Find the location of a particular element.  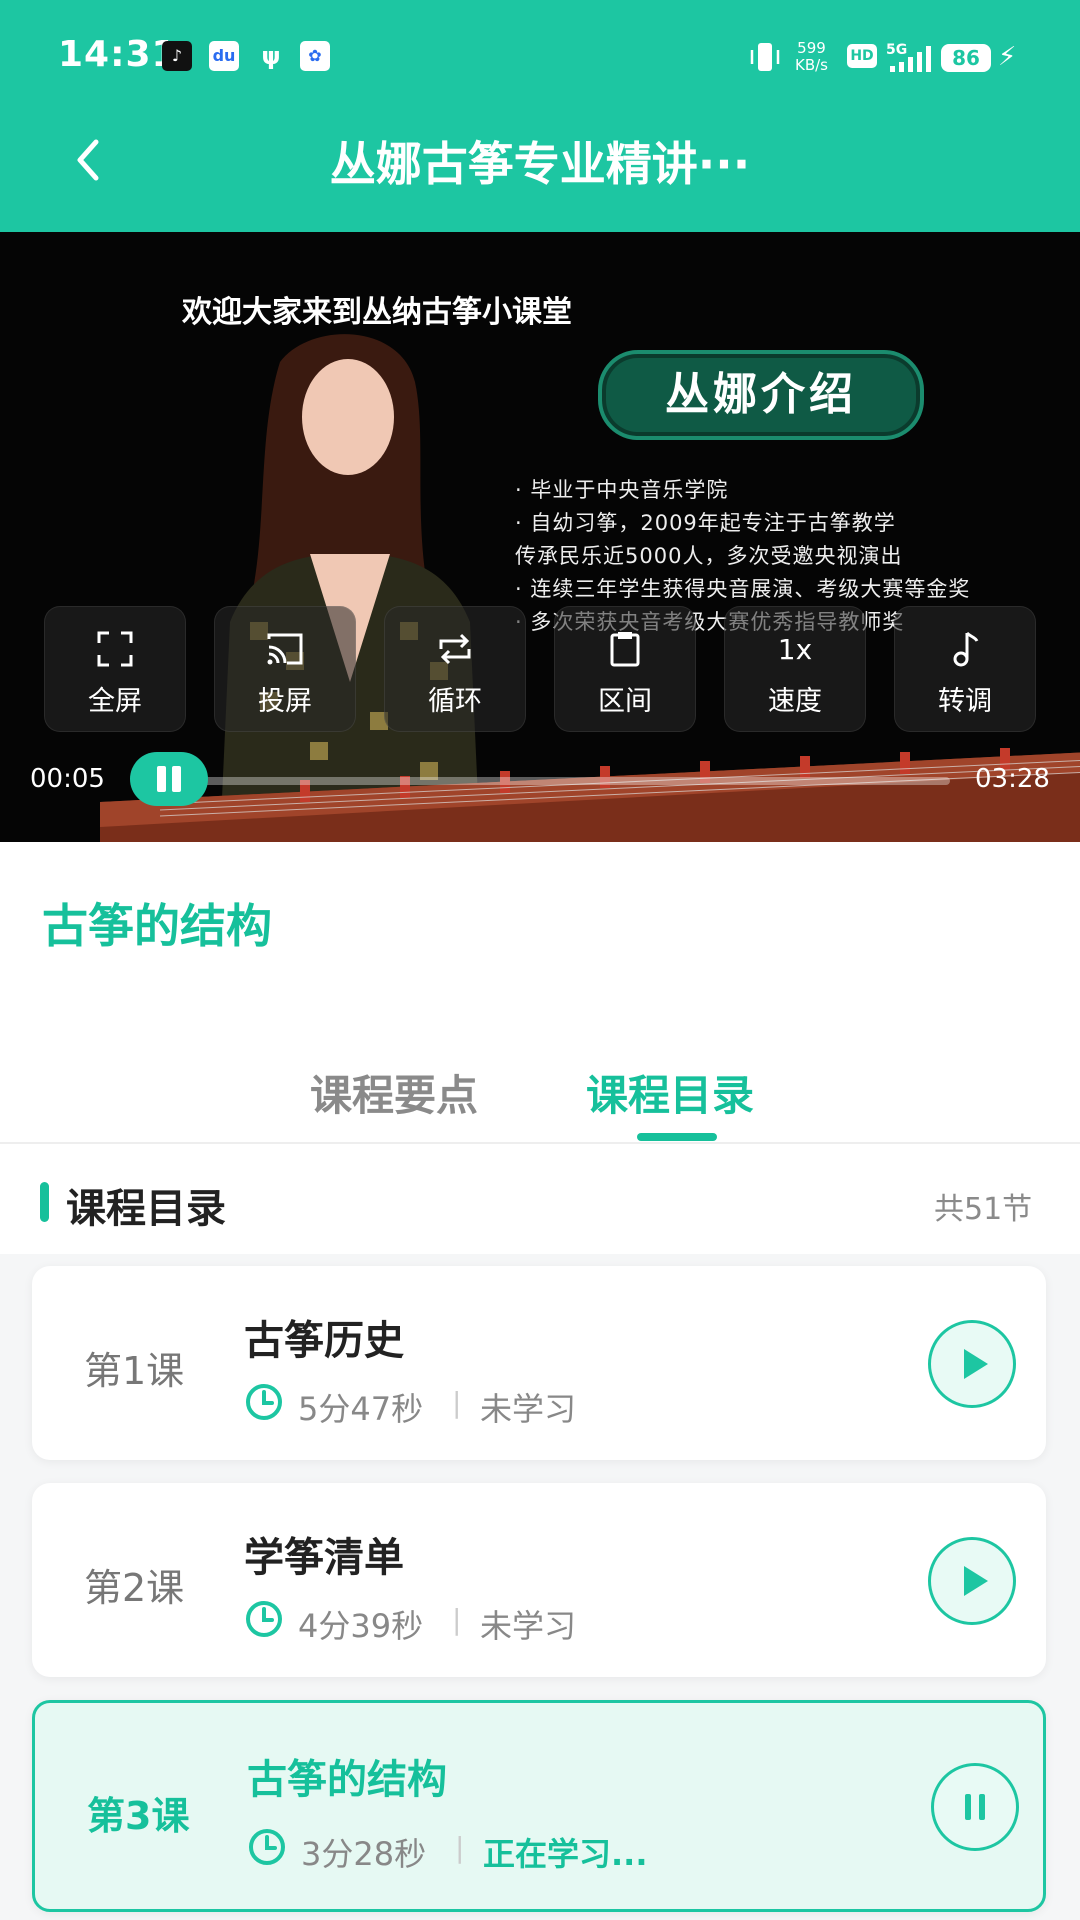

loop-button: 循环 is located at coordinates (455, 669).